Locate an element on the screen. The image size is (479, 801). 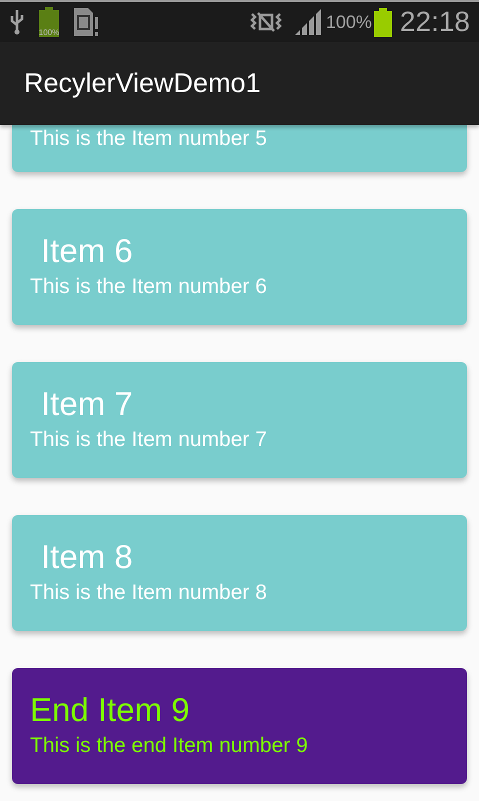
clock-time: 22:18 is located at coordinates (435, 22).